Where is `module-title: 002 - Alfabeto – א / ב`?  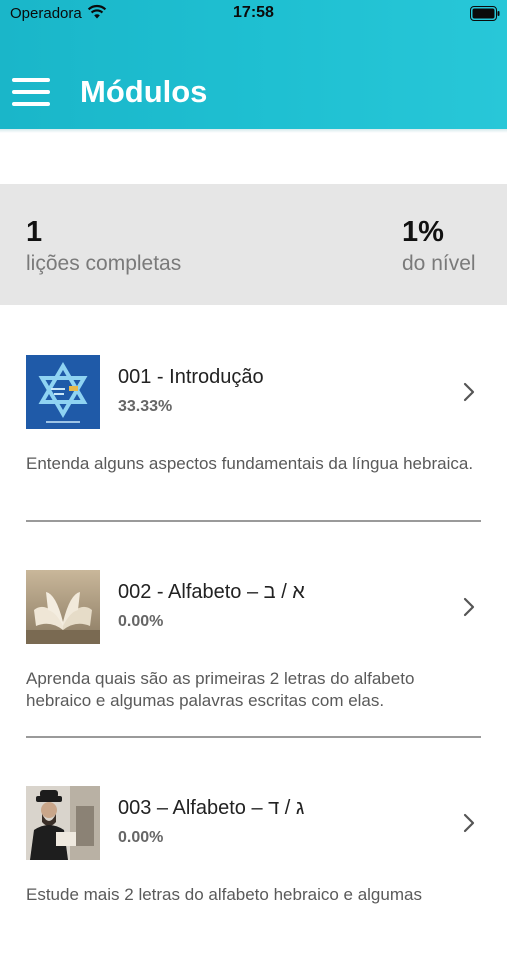 module-title: 002 - Alfabeto – א / ב is located at coordinates (211, 592).